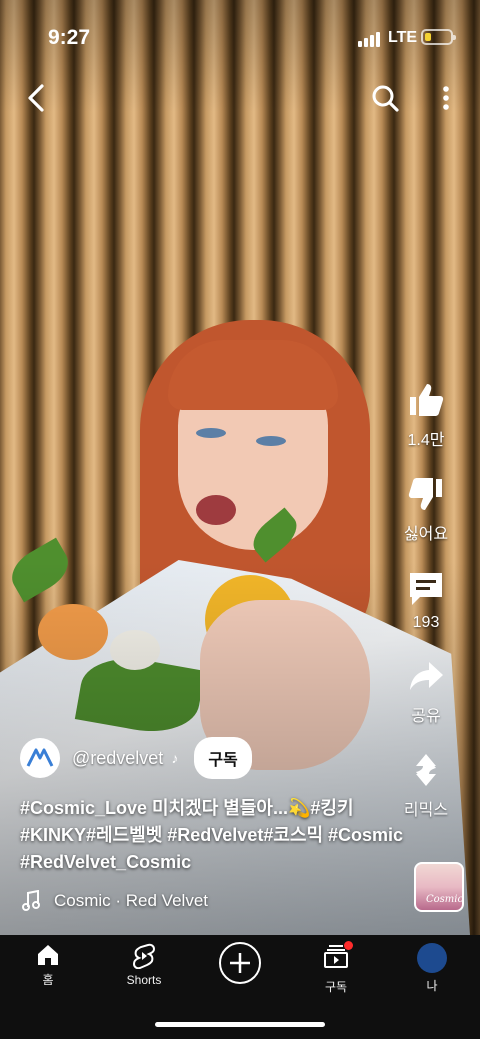 The width and height of the screenshot is (480, 1039). What do you see at coordinates (428, 37) in the screenshot?
I see `battery-level` at bounding box center [428, 37].